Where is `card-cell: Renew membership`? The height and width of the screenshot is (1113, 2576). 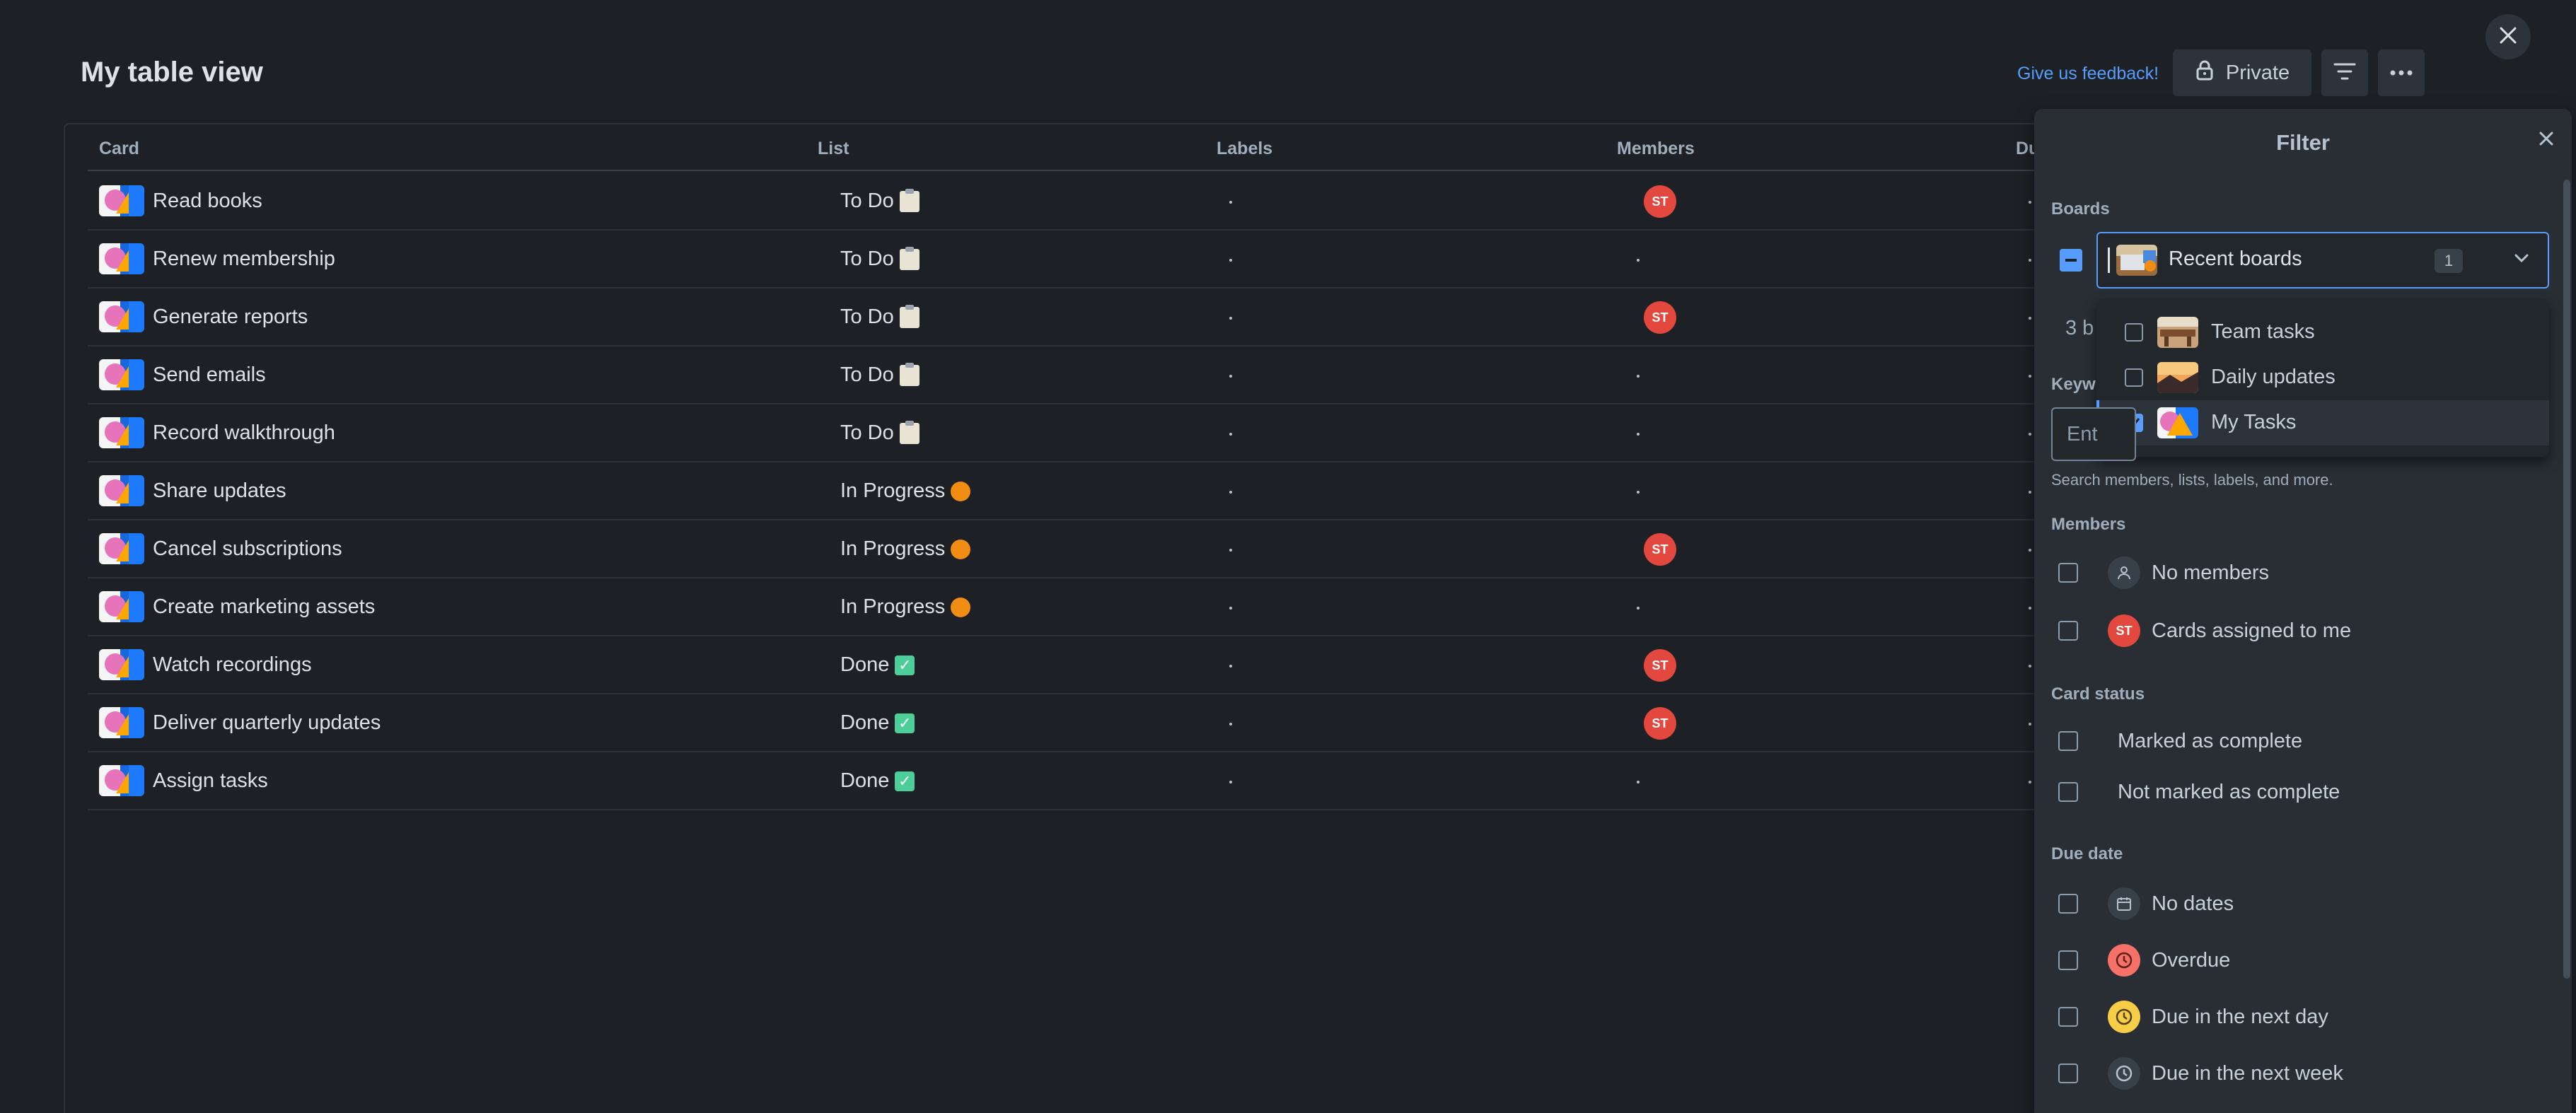
card-cell: Renew membership is located at coordinates (217, 258).